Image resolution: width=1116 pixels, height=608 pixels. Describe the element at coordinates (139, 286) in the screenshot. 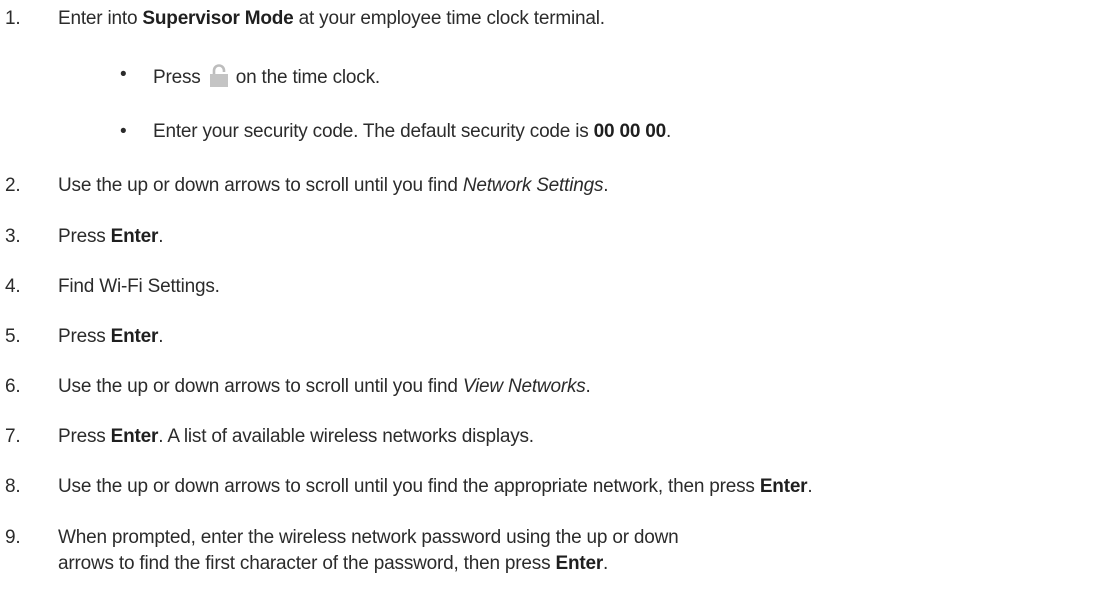

I see `step-text: Find Wi-Fi Settings.` at that location.